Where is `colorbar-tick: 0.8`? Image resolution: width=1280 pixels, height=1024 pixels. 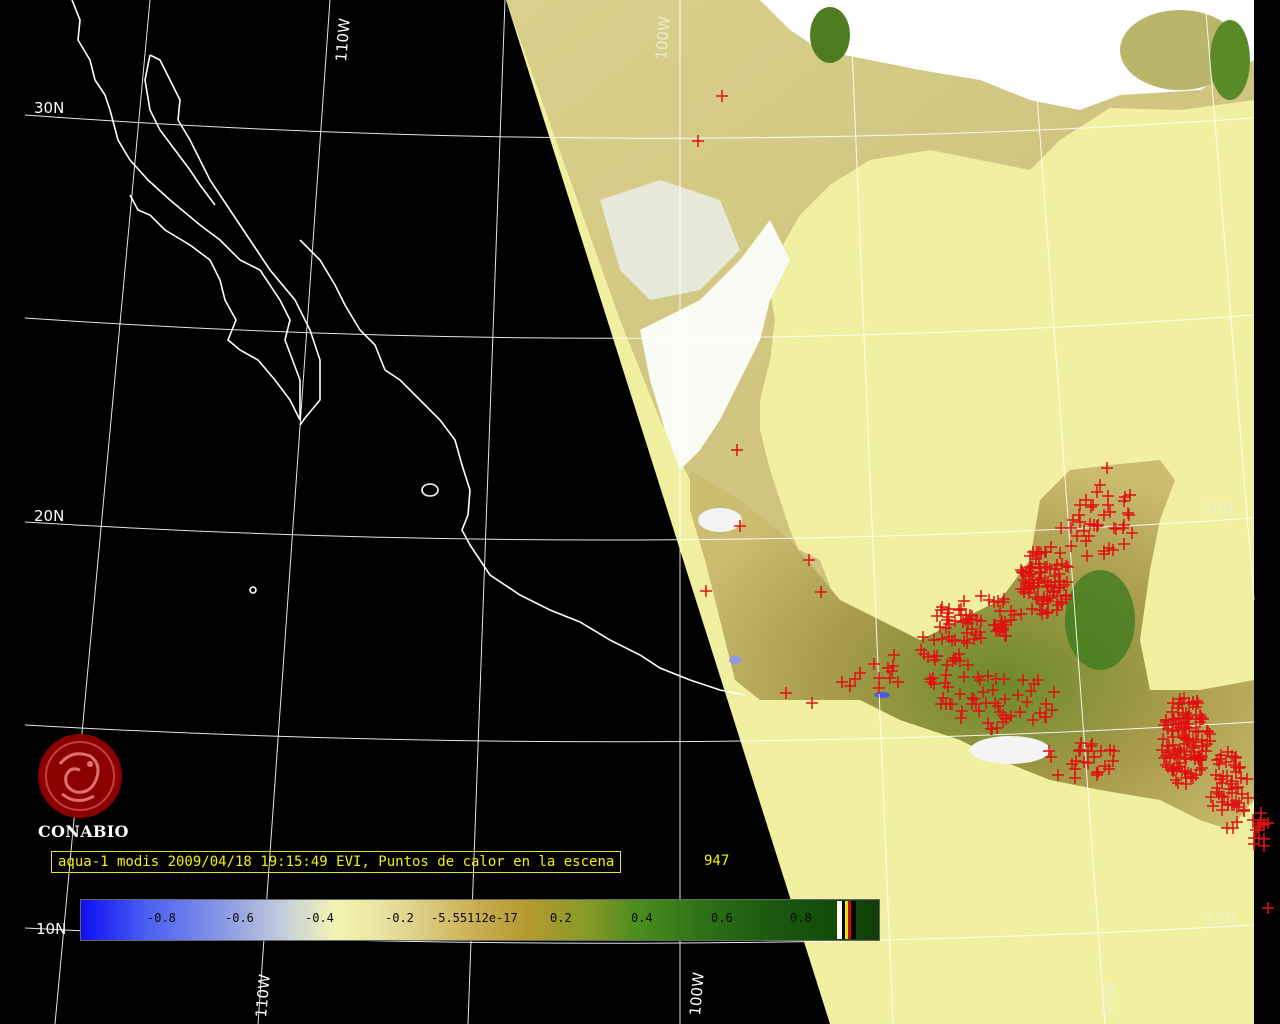 colorbar-tick: 0.8 is located at coordinates (801, 918).